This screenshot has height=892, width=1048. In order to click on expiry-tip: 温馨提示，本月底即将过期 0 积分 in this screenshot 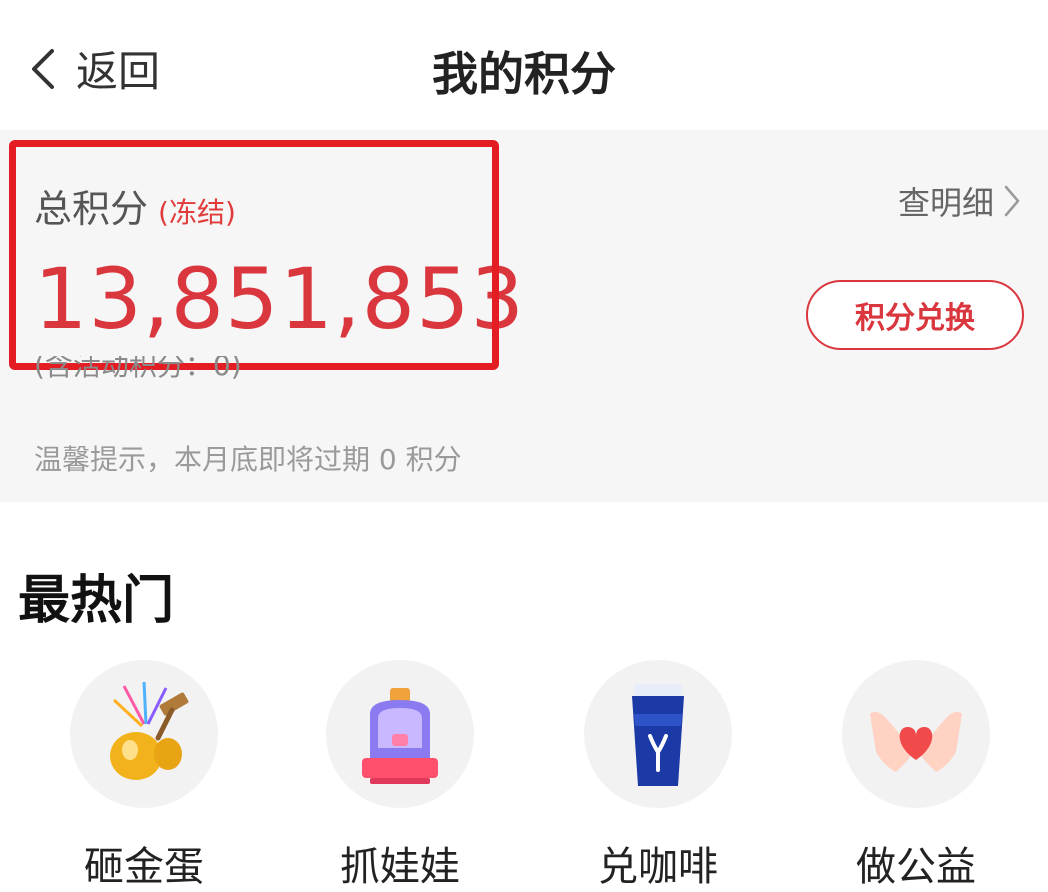, I will do `click(248, 459)`.